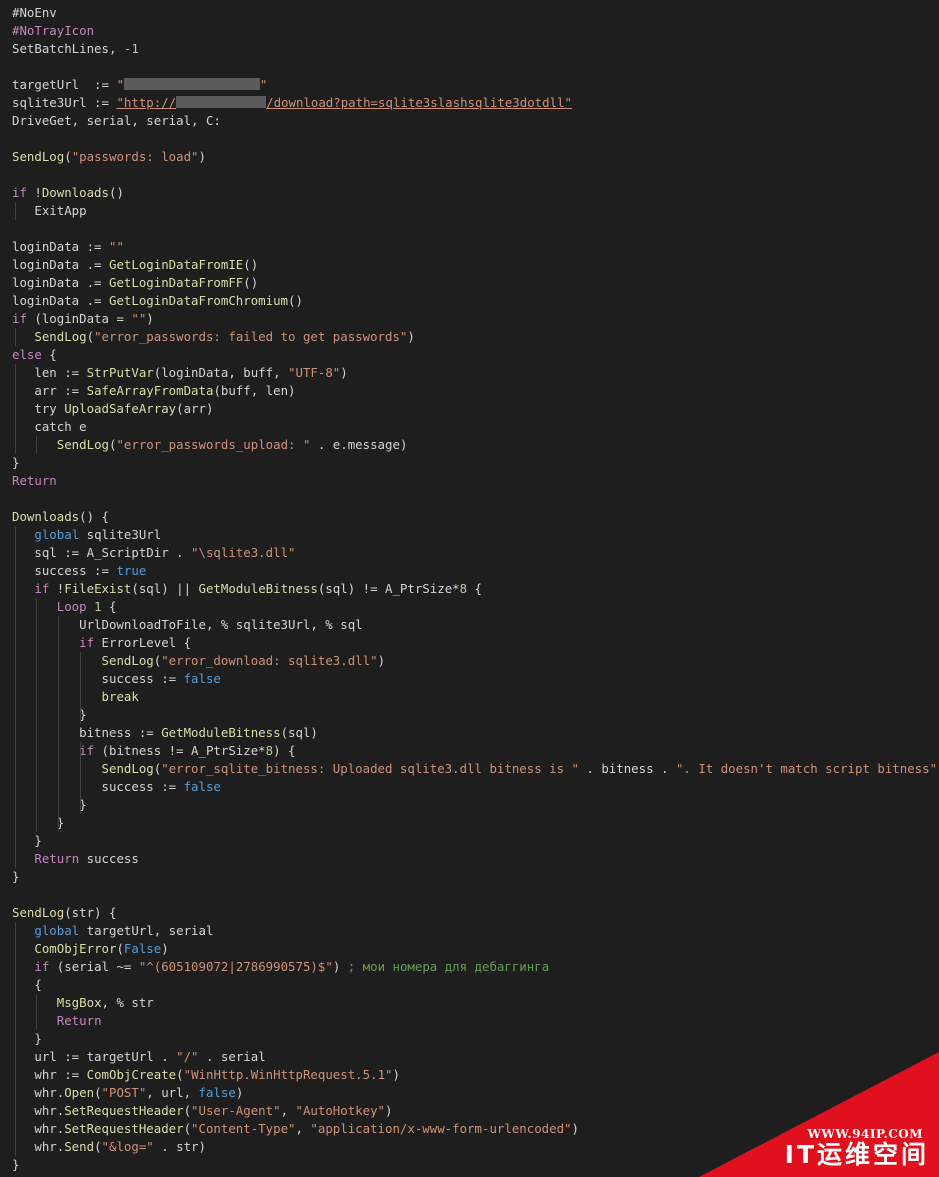  Describe the element at coordinates (38, 1146) in the screenshot. I see `code-token: whr.` at that location.